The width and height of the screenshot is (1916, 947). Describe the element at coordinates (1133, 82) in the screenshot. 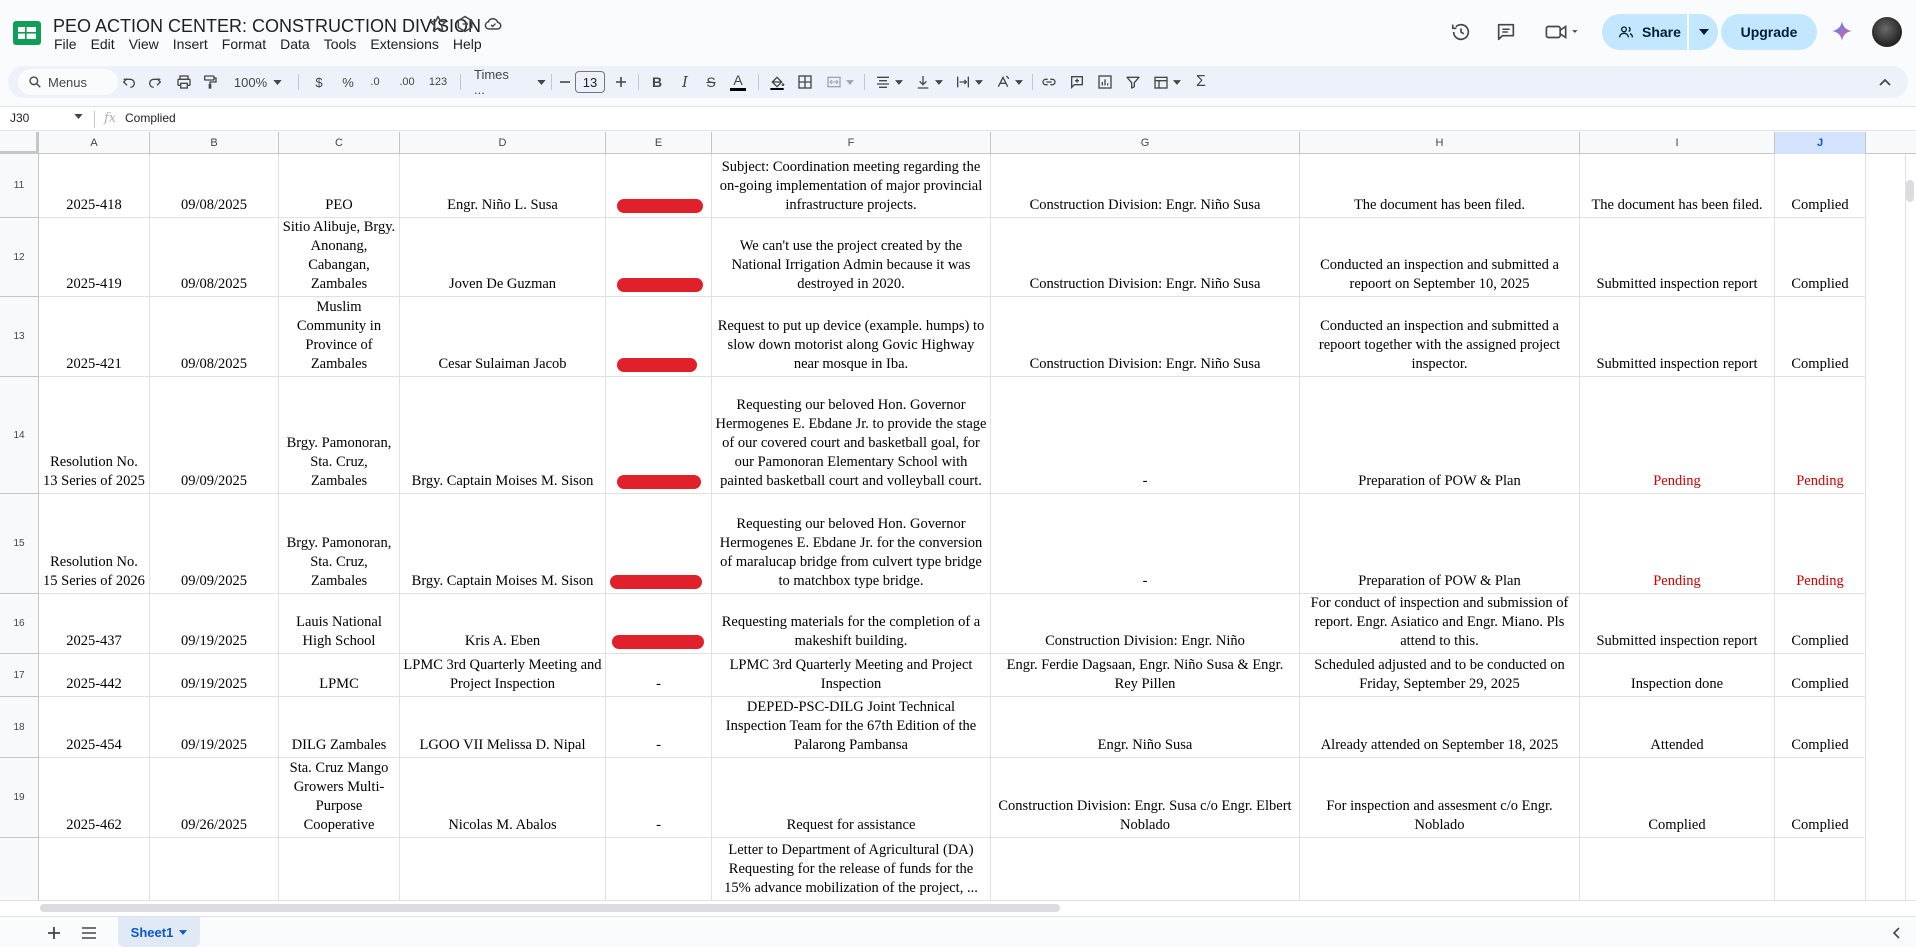

I see `filter-icon` at that location.